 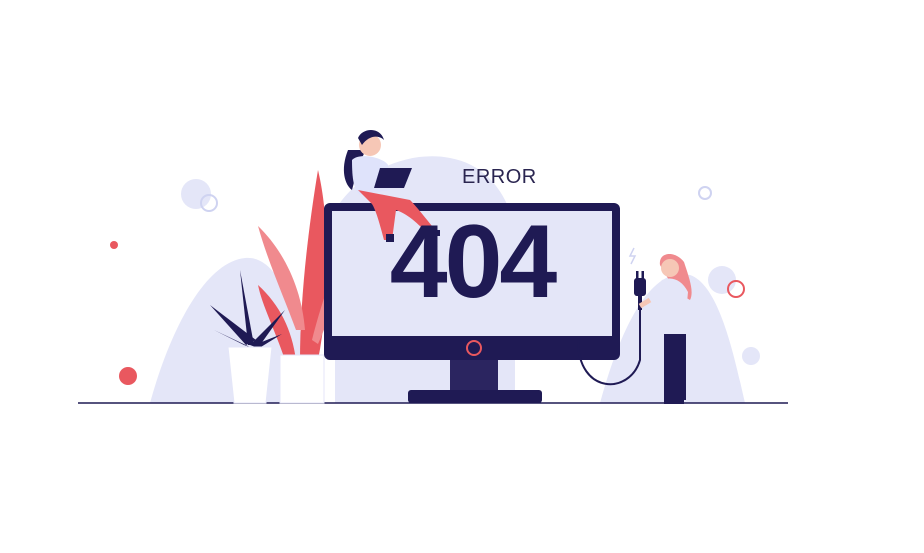 I want to click on error-title: ERROR, so click(x=499, y=177).